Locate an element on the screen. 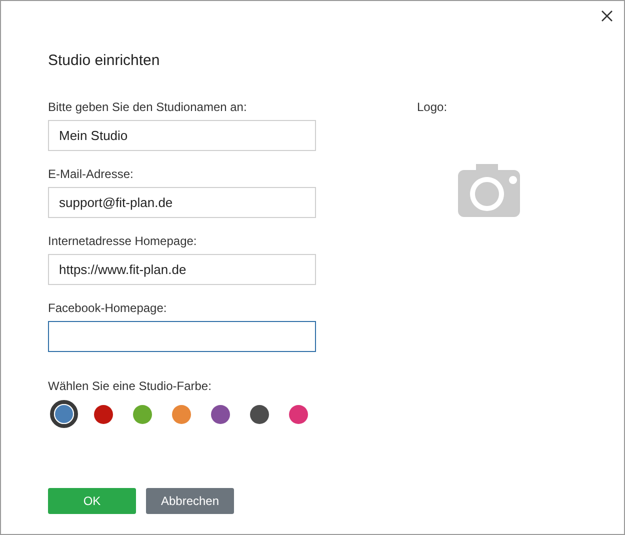 The height and width of the screenshot is (535, 625). dialog-title: Studio einrichten is located at coordinates (104, 61).